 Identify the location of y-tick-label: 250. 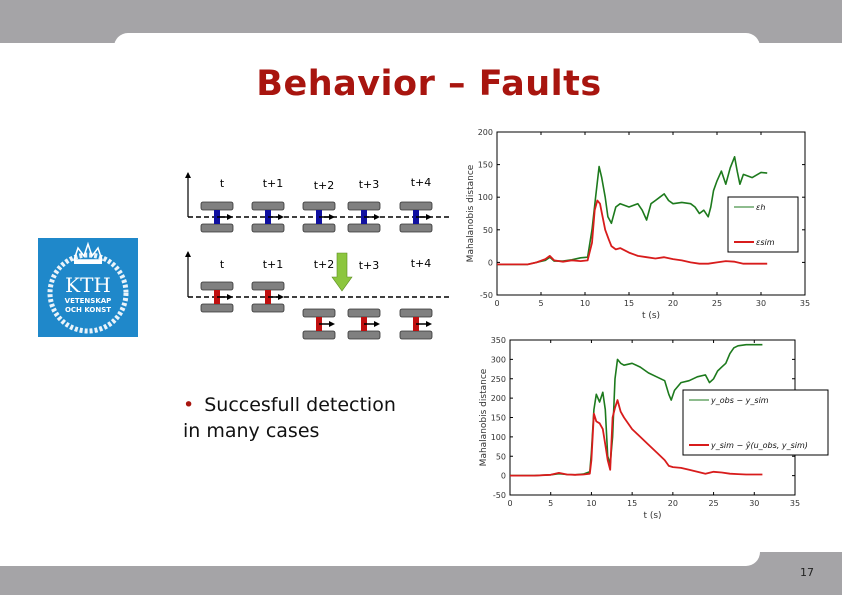
(498, 379).